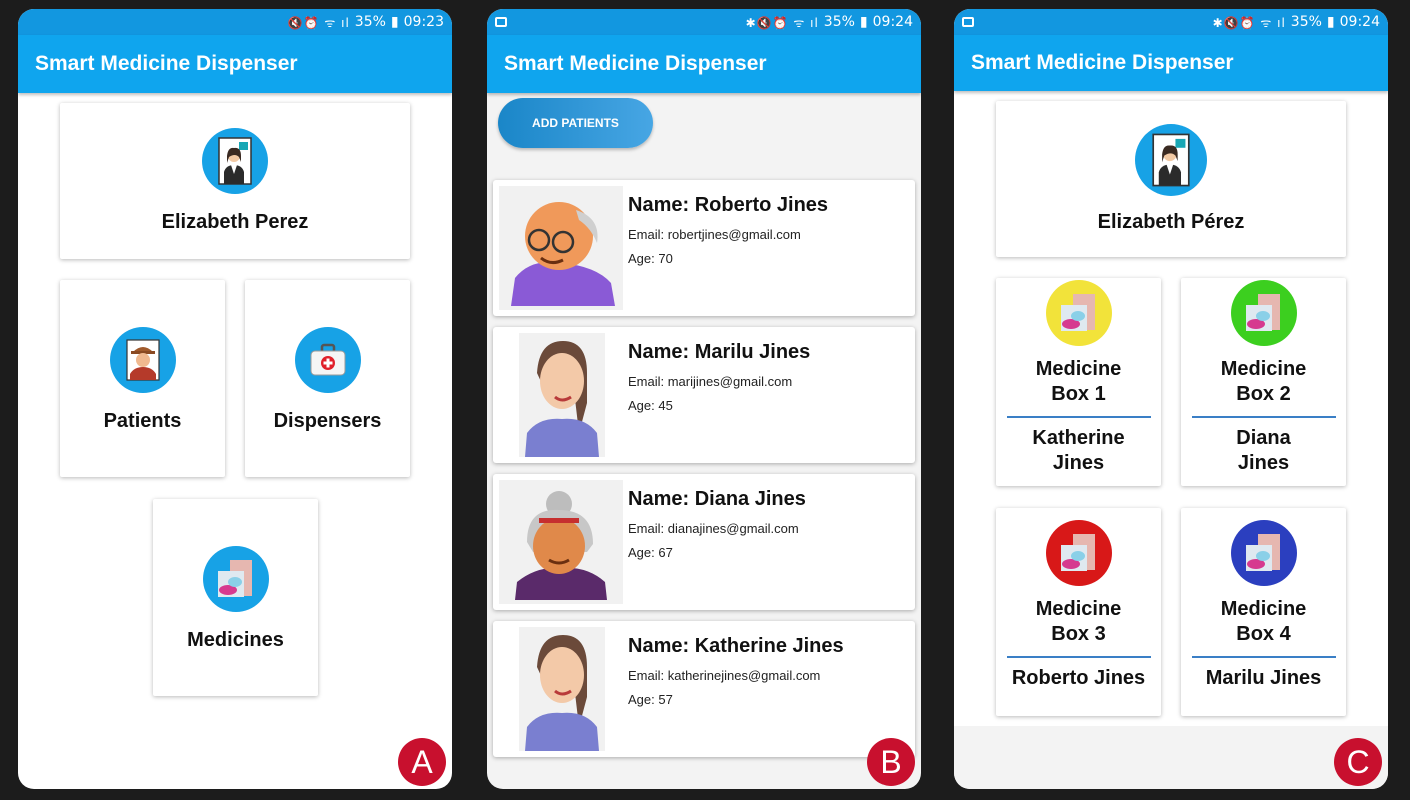  Describe the element at coordinates (650, 699) in the screenshot. I see `patient-age: Age: 57` at that location.